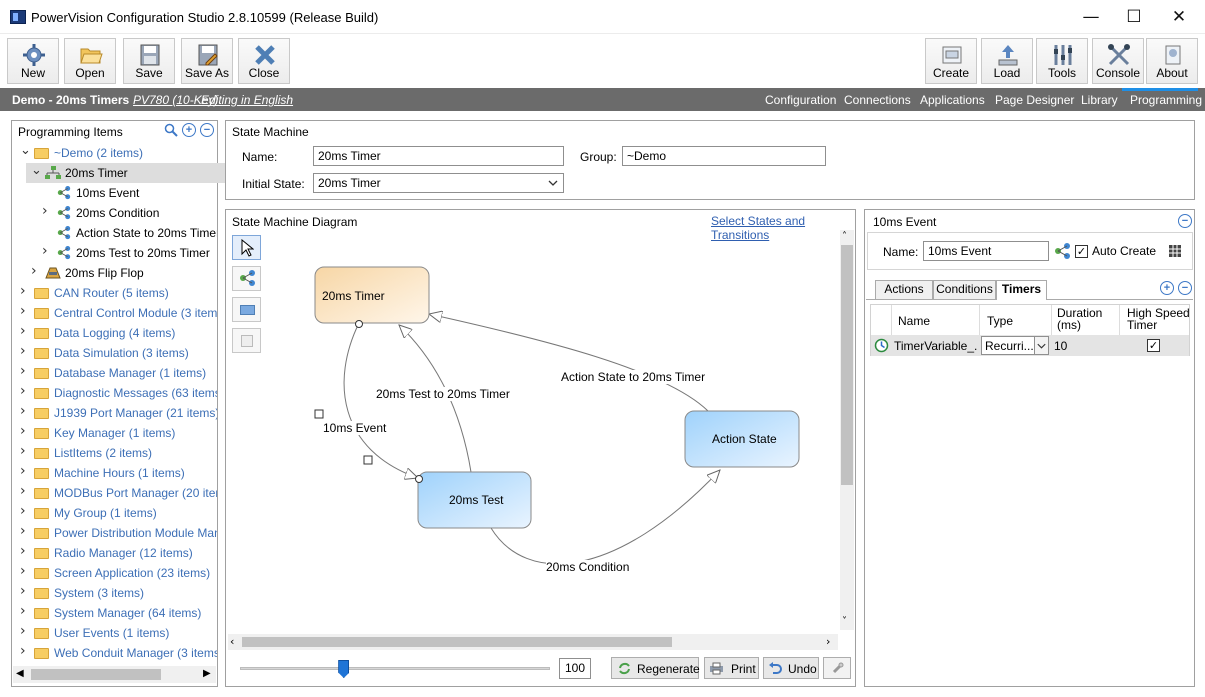  Describe the element at coordinates (800, 100) in the screenshot. I see `tab-configuration: Configuration` at that location.